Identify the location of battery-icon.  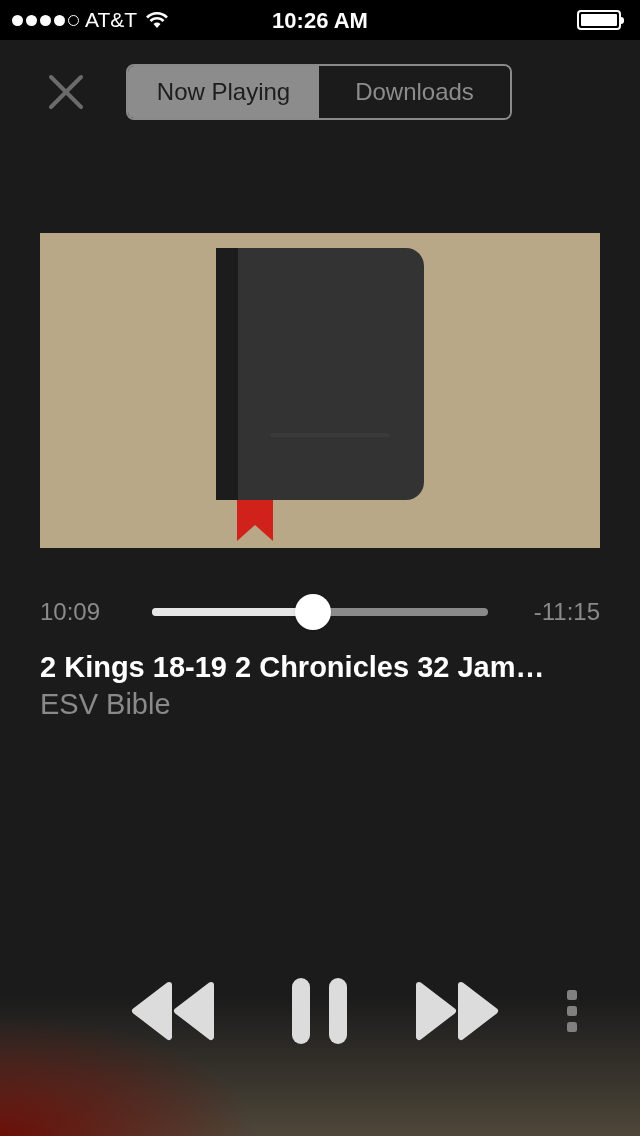
(600, 20).